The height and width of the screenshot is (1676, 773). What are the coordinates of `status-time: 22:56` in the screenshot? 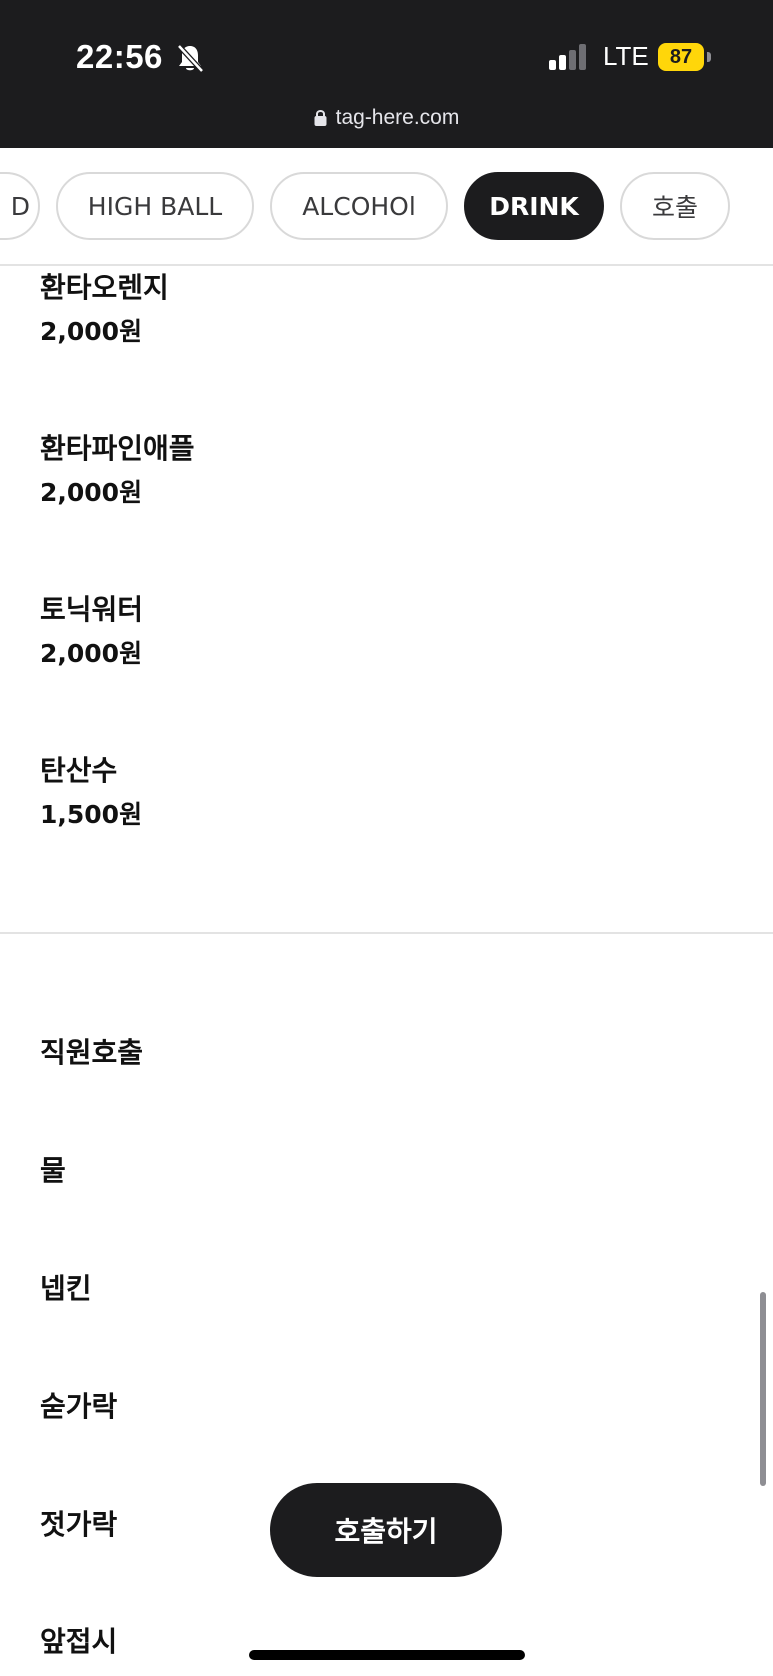 It's located at (119, 56).